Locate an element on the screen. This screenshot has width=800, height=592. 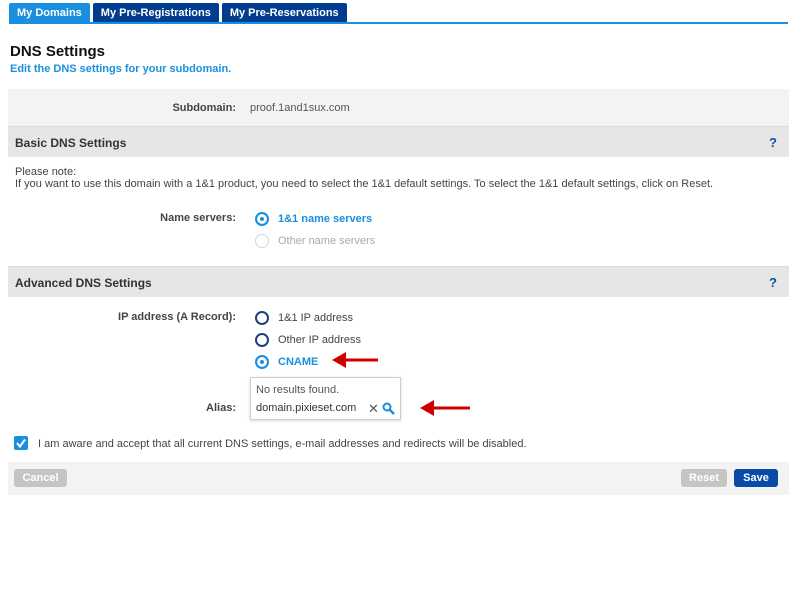
basic-help-icon: ? is located at coordinates (773, 142).